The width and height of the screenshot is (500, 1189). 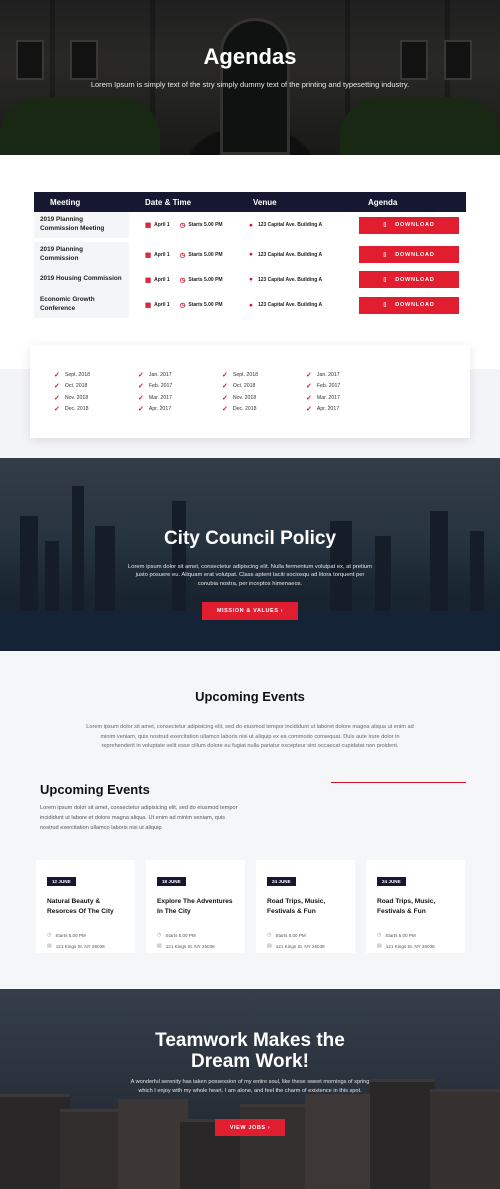 I want to click on meeting-time: Starts 5.00 PM, so click(x=205, y=279).